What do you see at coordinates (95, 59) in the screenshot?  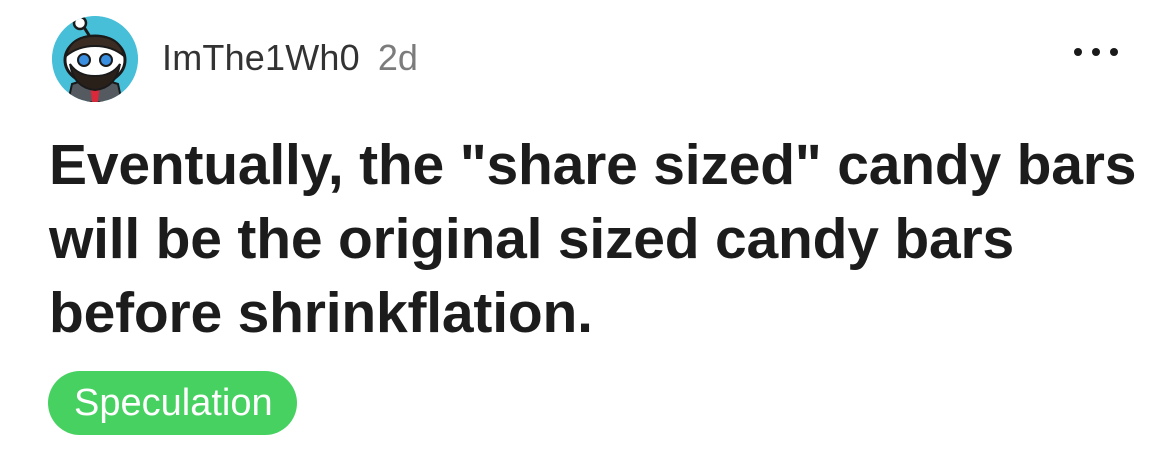 I see `snoo-avatar-icon` at bounding box center [95, 59].